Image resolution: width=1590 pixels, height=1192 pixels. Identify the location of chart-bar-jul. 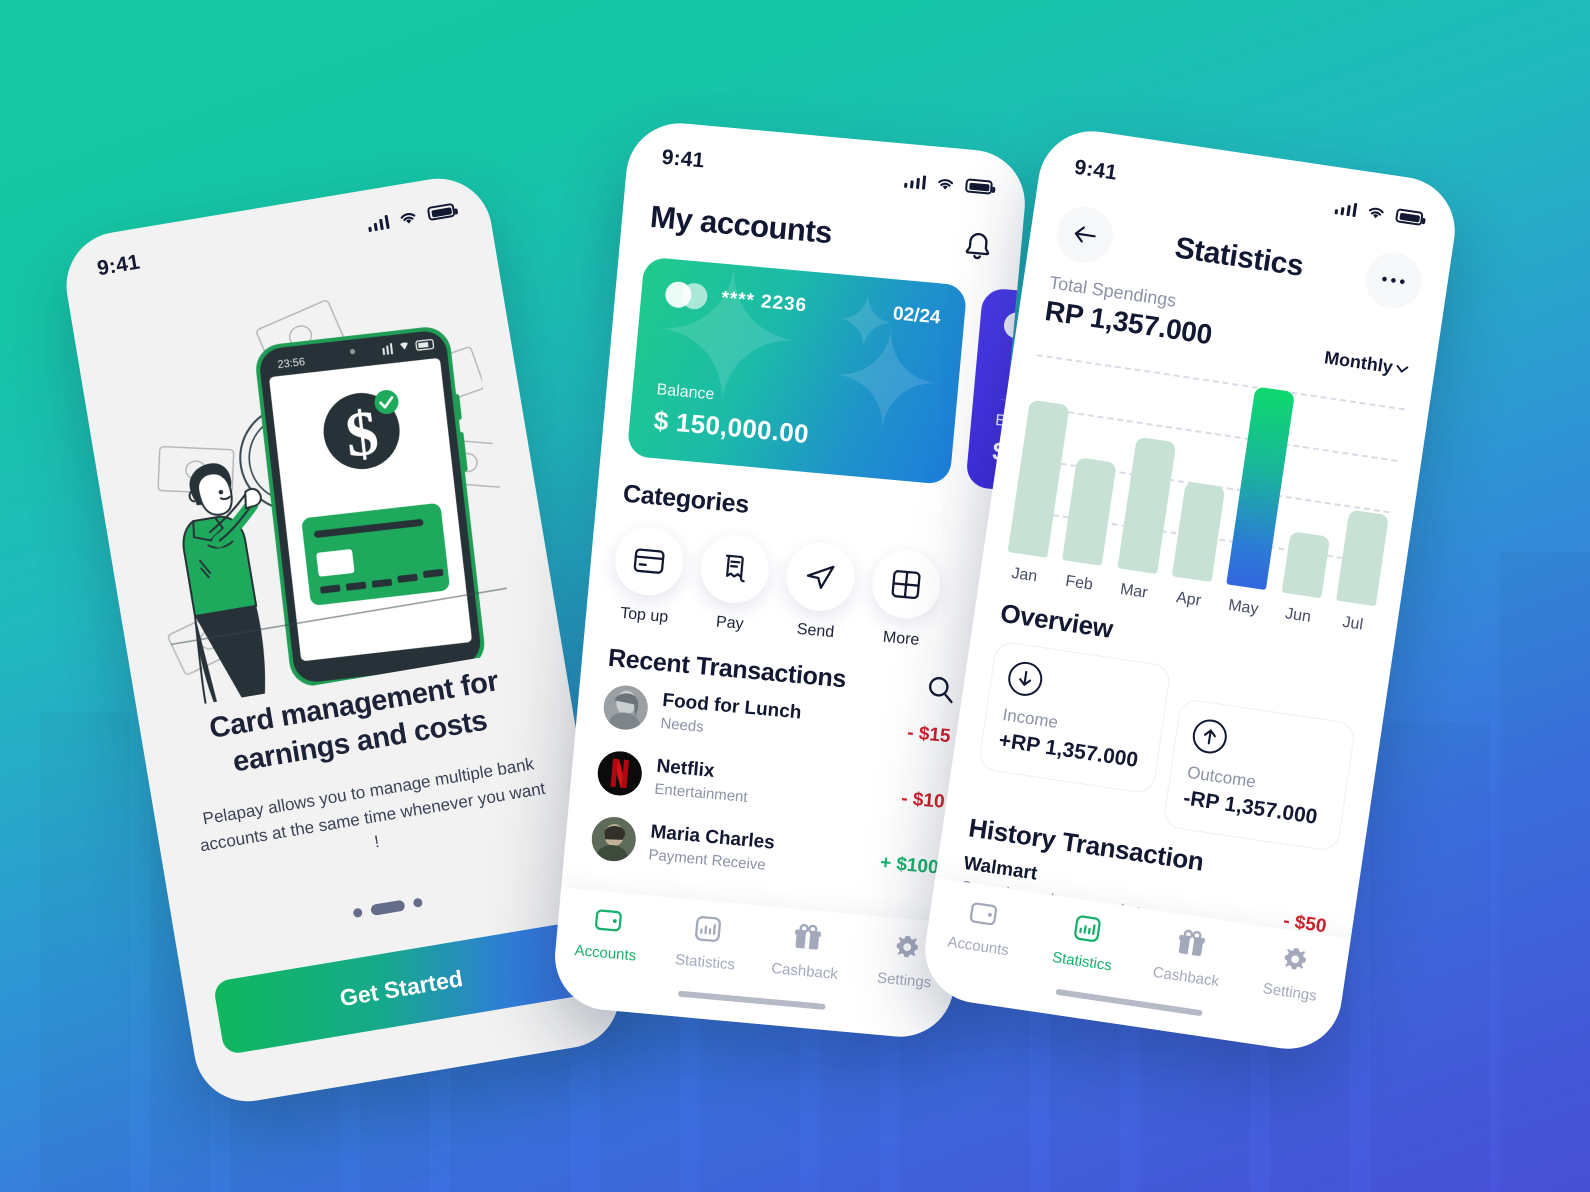
(1371, 501).